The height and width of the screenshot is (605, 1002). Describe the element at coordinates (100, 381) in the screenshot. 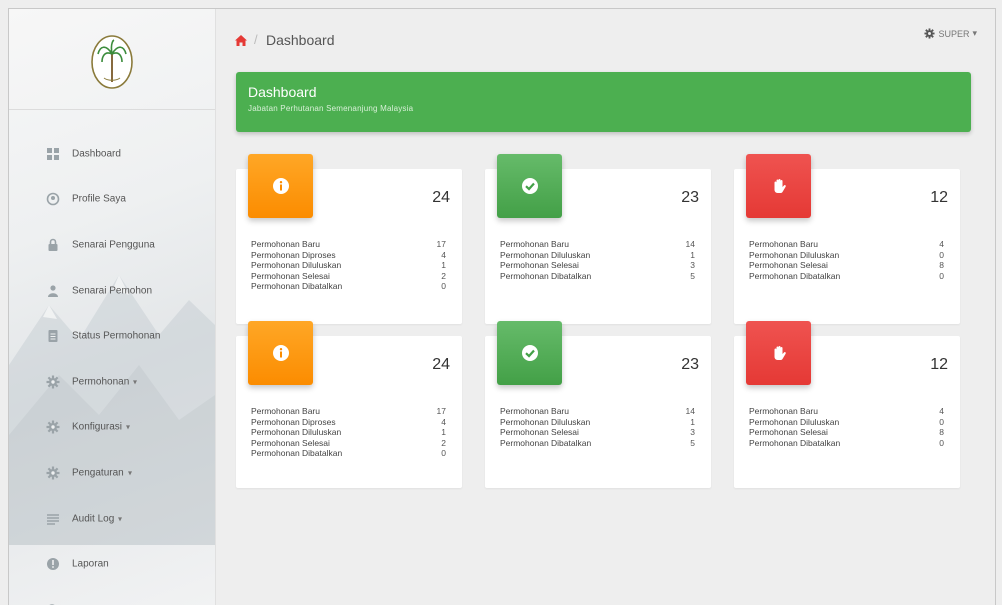

I see `sidebar-item-label: Permohonan` at that location.